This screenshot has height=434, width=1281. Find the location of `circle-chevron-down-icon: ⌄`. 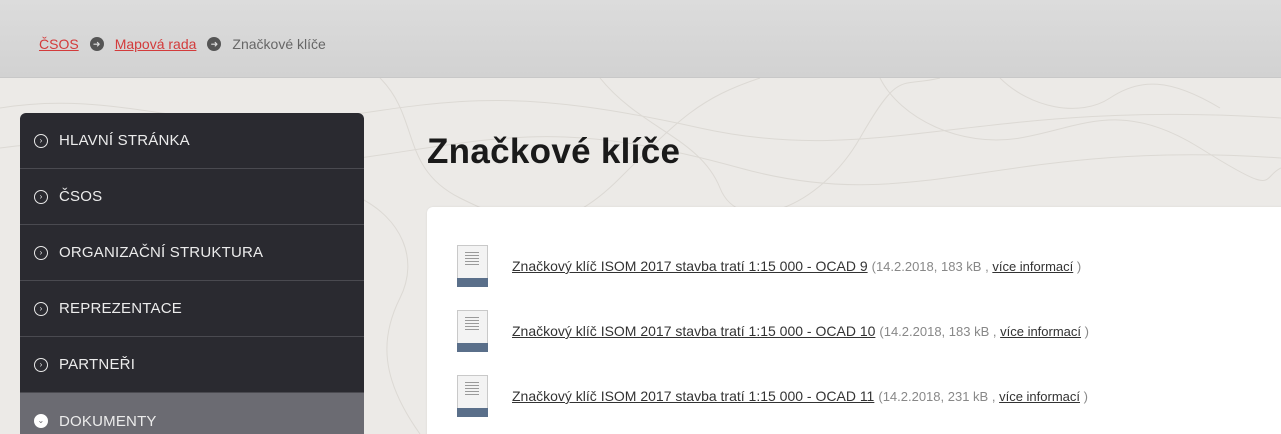

circle-chevron-down-icon: ⌄ is located at coordinates (41, 421).